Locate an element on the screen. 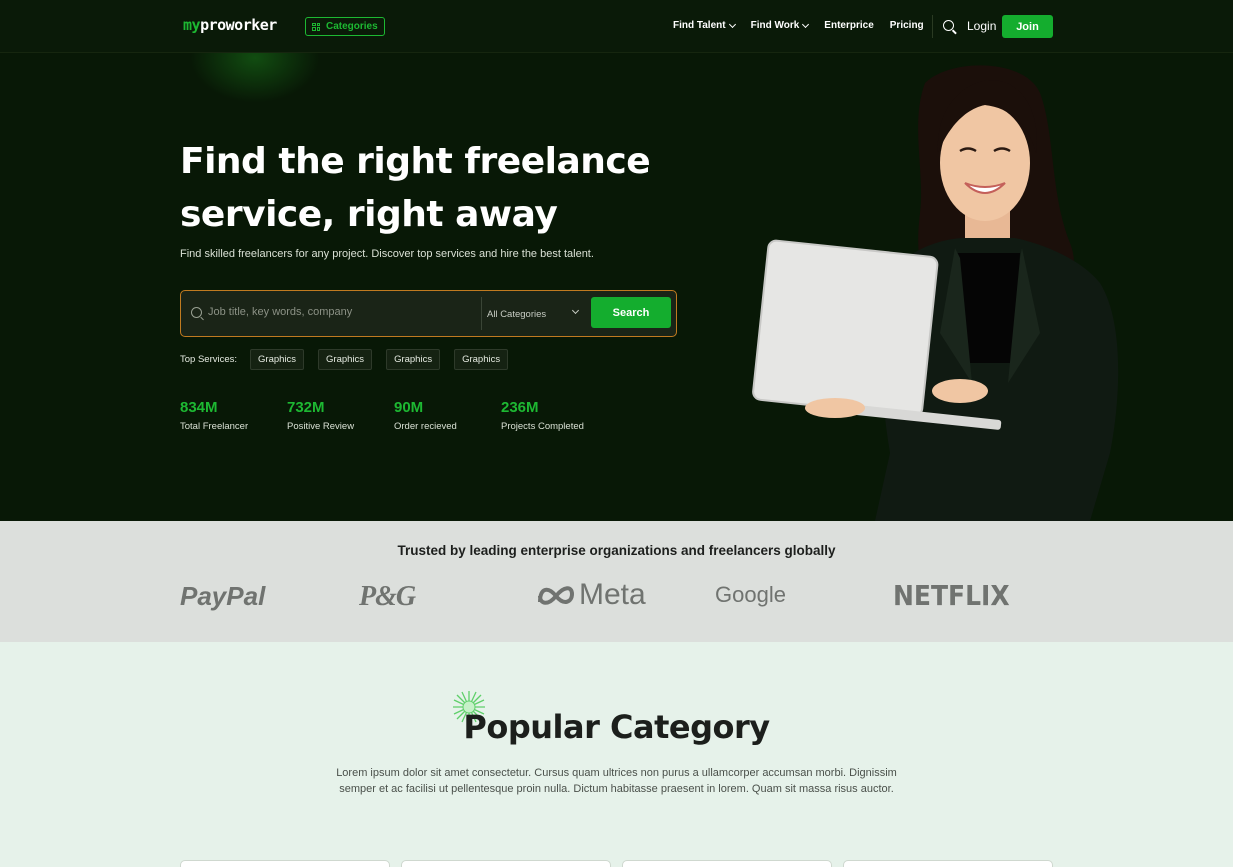 This screenshot has width=1233, height=867. categories-label: Categories is located at coordinates (352, 26).